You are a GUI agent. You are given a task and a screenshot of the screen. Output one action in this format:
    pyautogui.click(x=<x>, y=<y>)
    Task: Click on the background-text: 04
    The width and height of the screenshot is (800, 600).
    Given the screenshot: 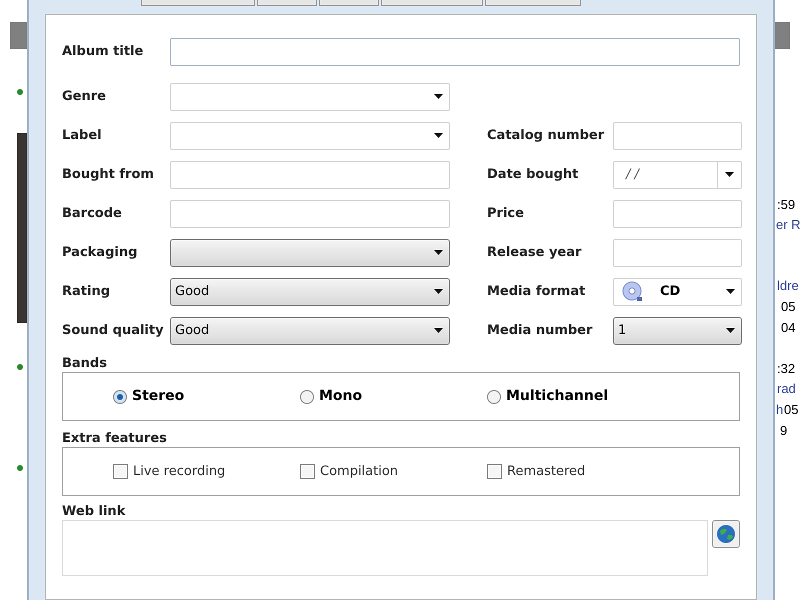 What is the action you would take?
    pyautogui.click(x=788, y=328)
    